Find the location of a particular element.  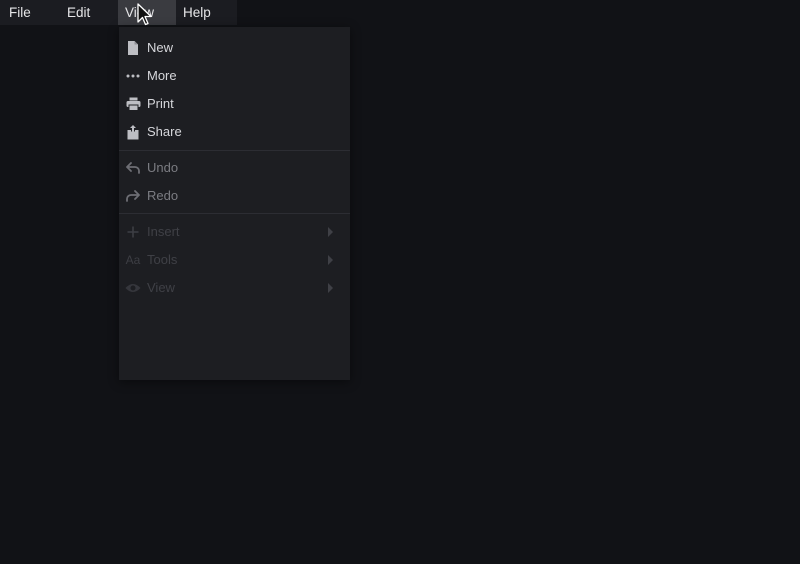

eye-icon is located at coordinates (133, 288).